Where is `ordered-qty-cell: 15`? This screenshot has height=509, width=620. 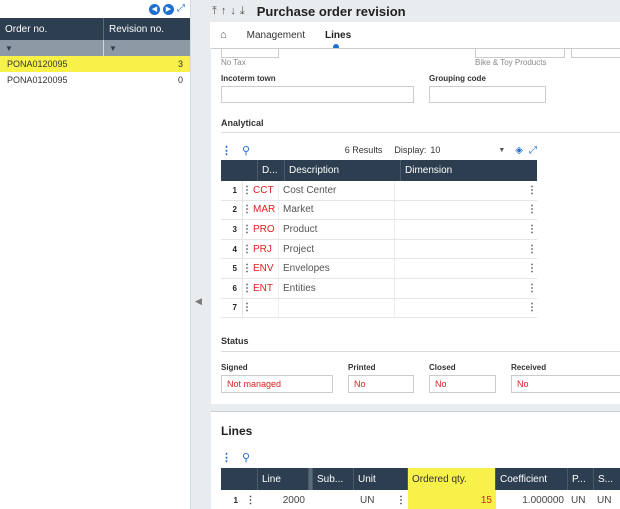 ordered-qty-cell: 15 is located at coordinates (452, 499).